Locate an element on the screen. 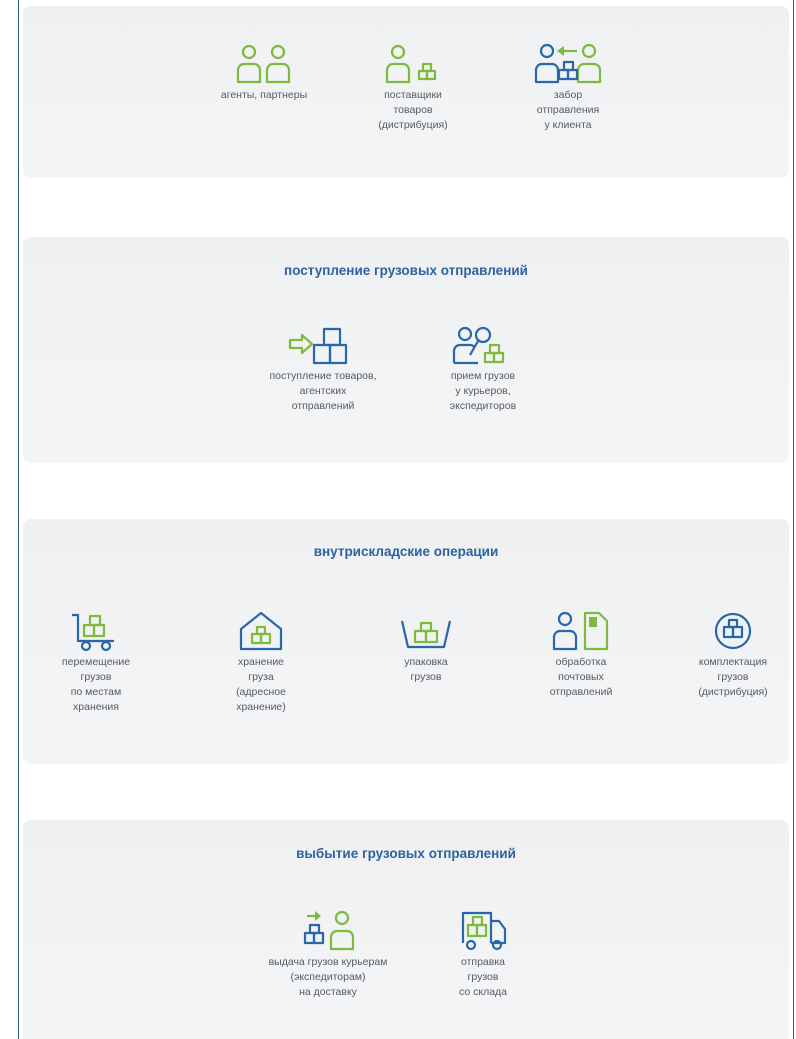 This screenshot has height=1039, width=796. storage-label: хранение груза (адресное хранение) is located at coordinates (261, 684).